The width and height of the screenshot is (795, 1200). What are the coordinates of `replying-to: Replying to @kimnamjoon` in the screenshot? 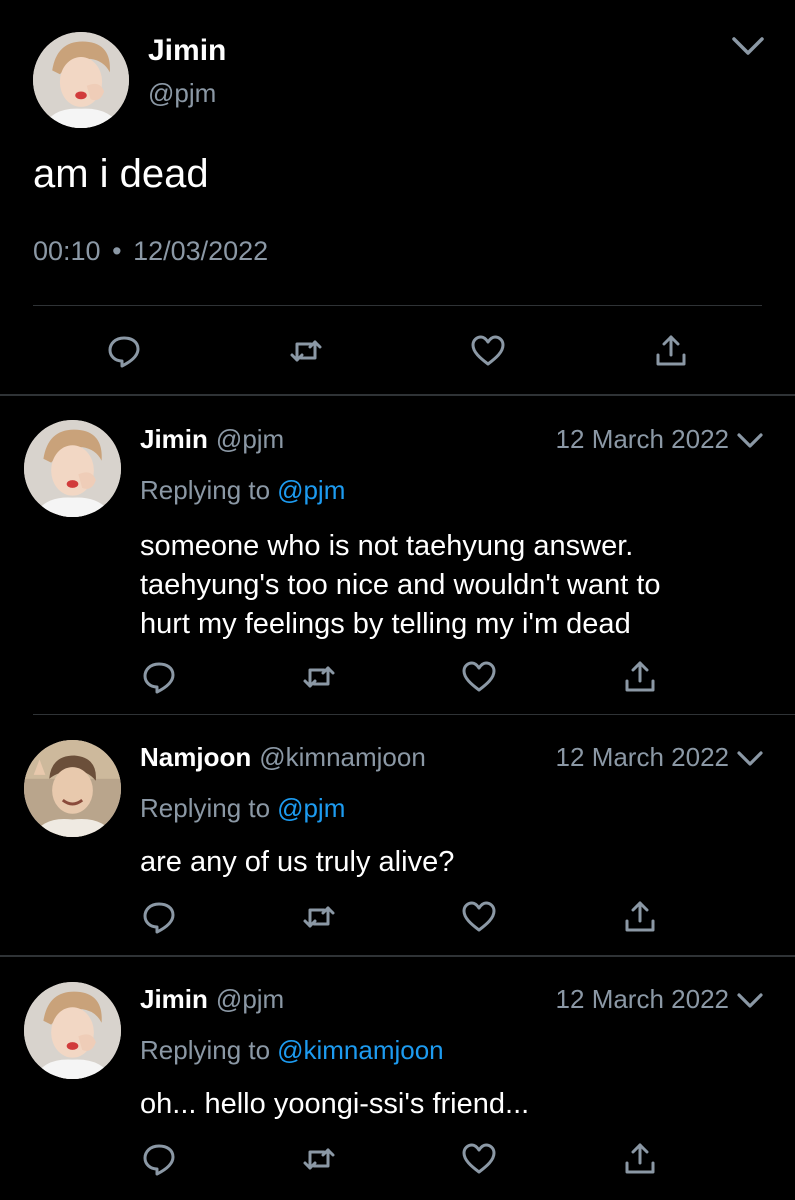 It's located at (292, 1050).